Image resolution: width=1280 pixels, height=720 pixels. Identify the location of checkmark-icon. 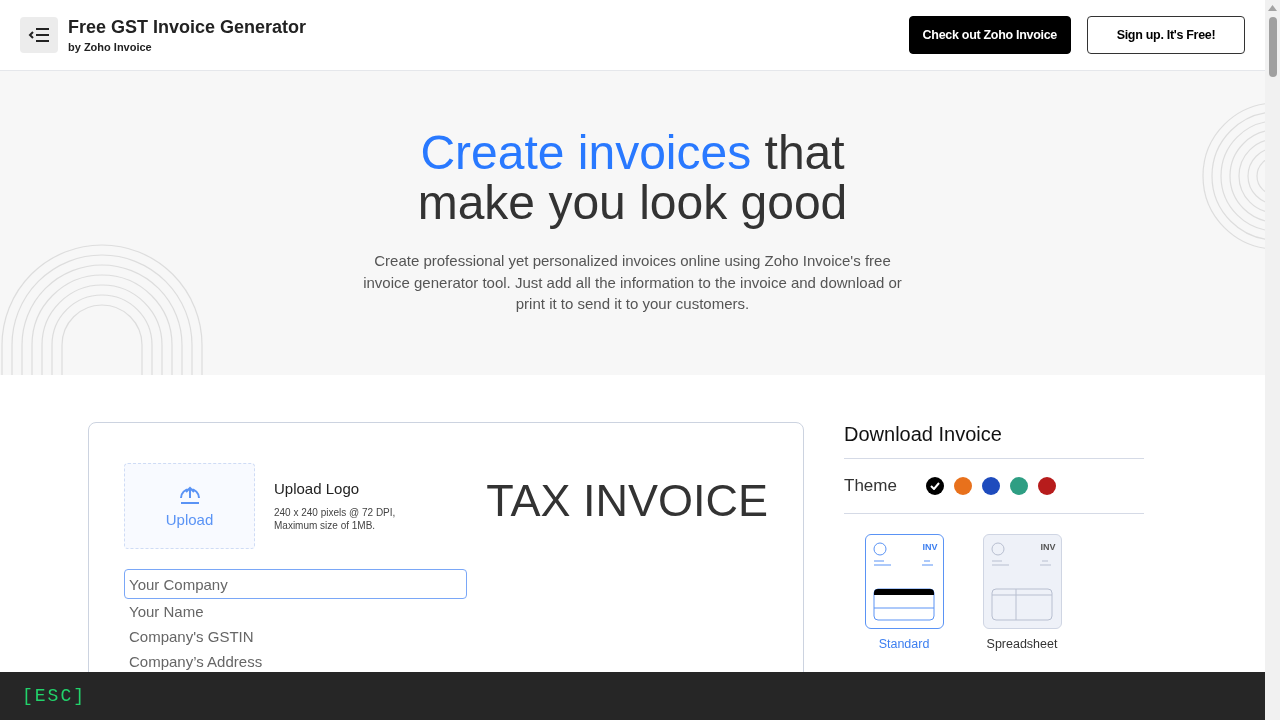
(935, 485).